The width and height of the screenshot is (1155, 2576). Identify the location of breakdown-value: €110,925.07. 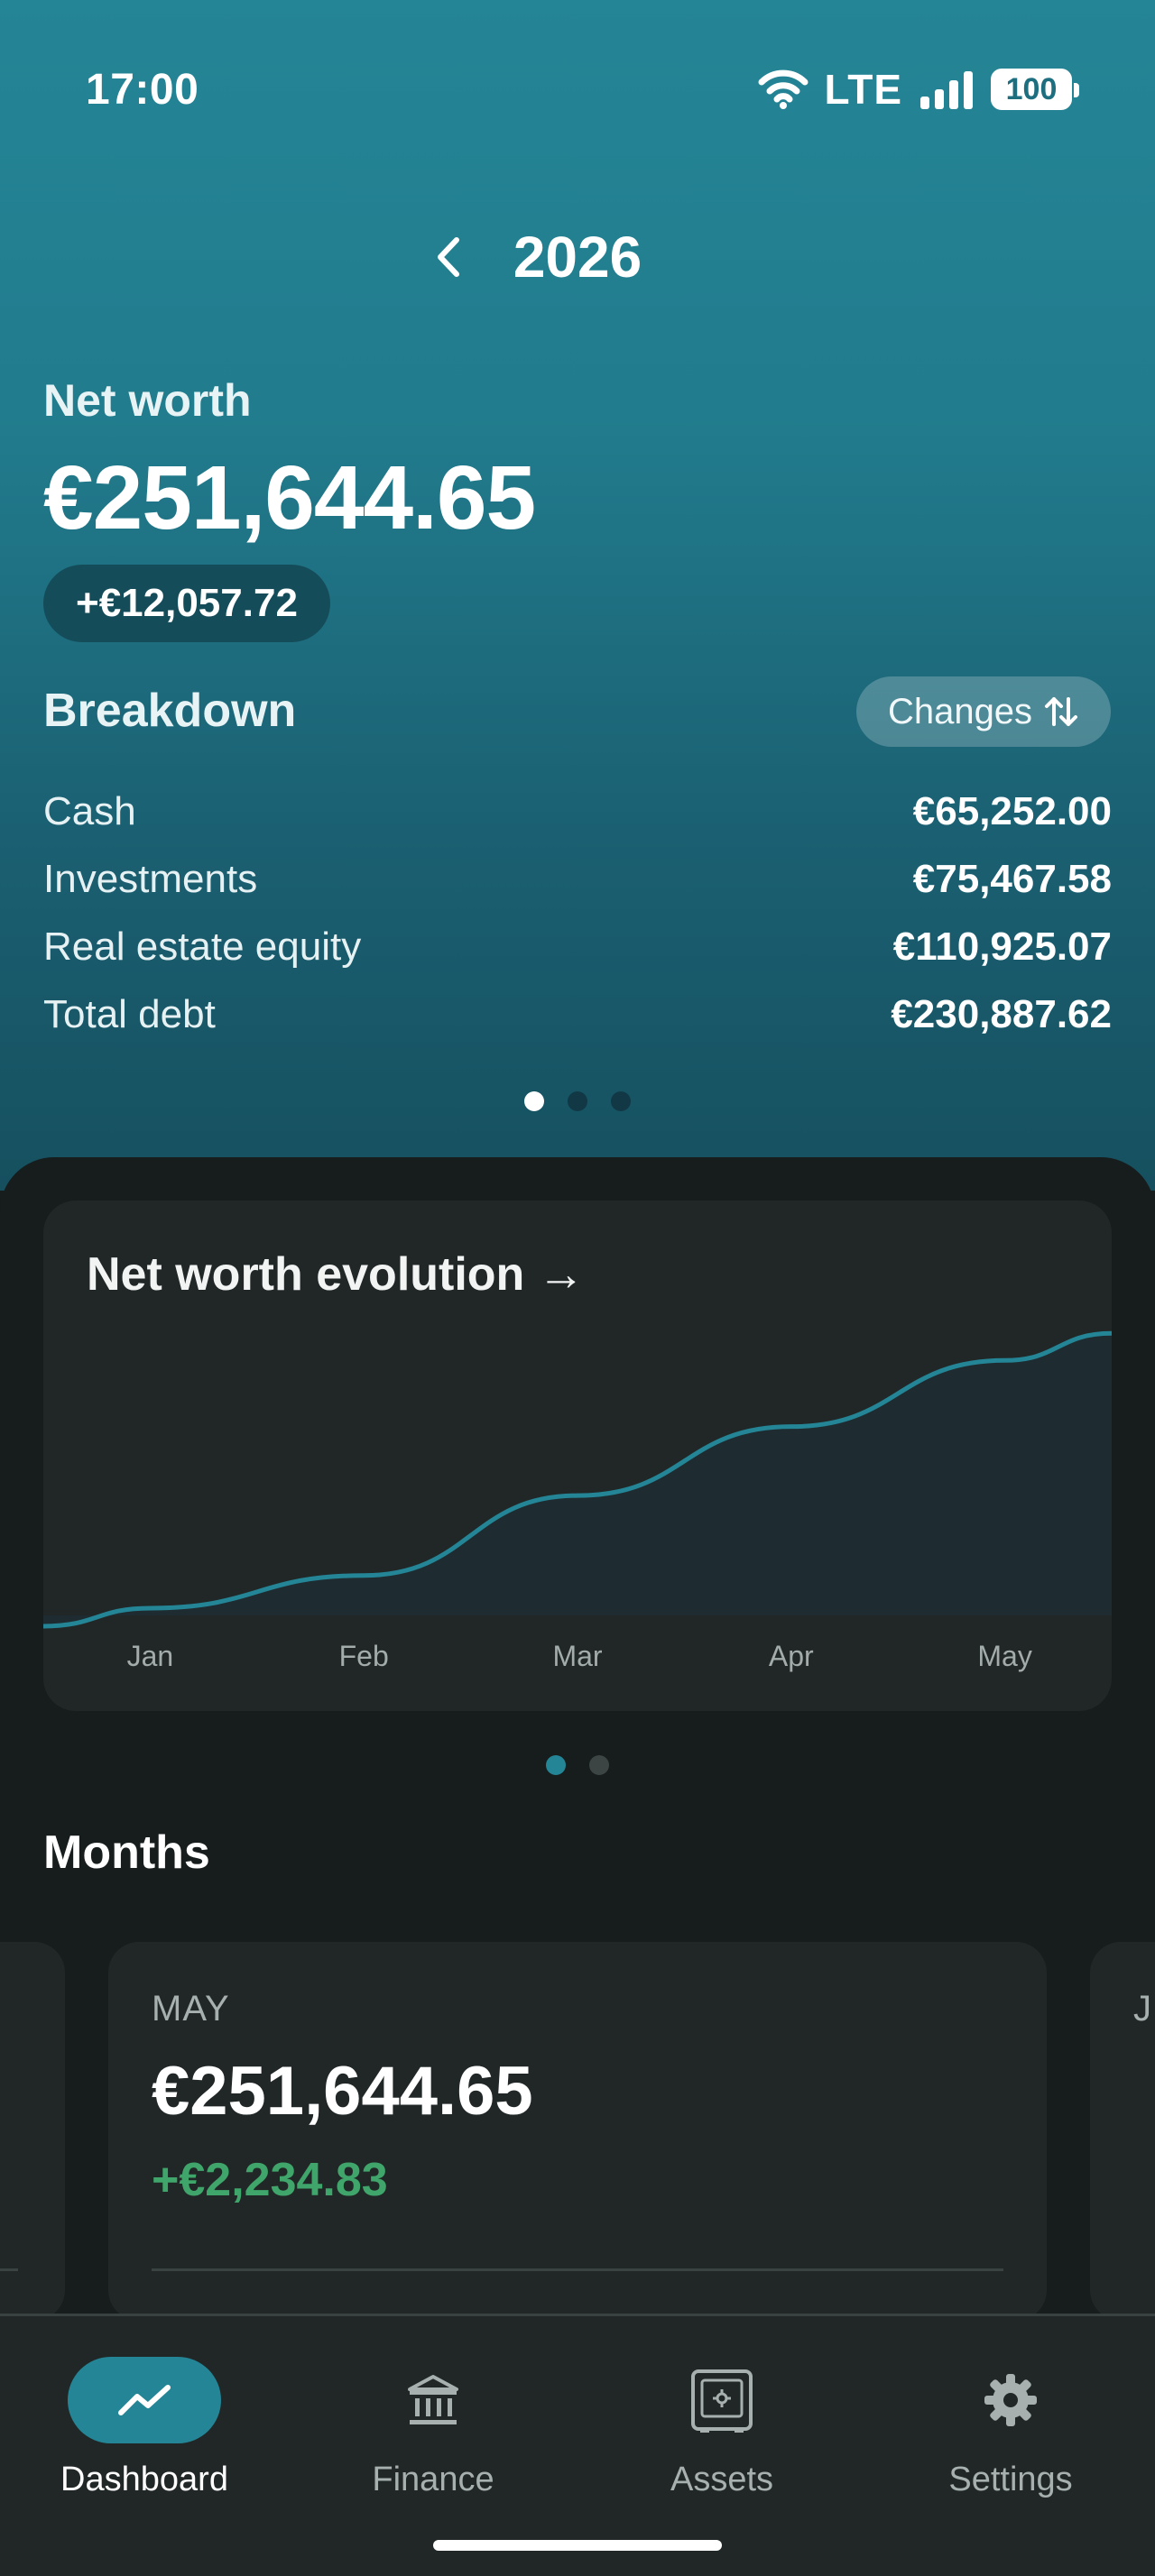
(1002, 947).